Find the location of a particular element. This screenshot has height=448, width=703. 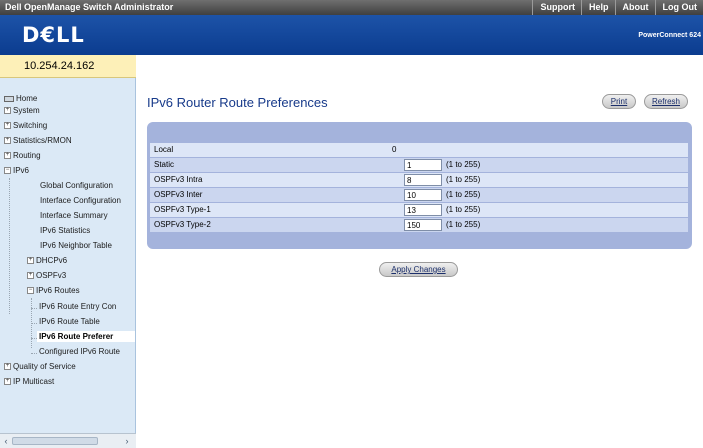

sidebar-item-ipv6-statistics: IPv6 Statistics is located at coordinates (65, 230).